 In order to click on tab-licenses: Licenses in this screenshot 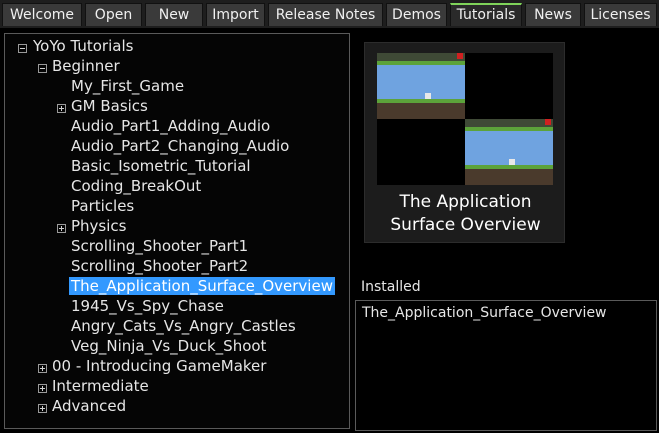, I will do `click(620, 14)`.